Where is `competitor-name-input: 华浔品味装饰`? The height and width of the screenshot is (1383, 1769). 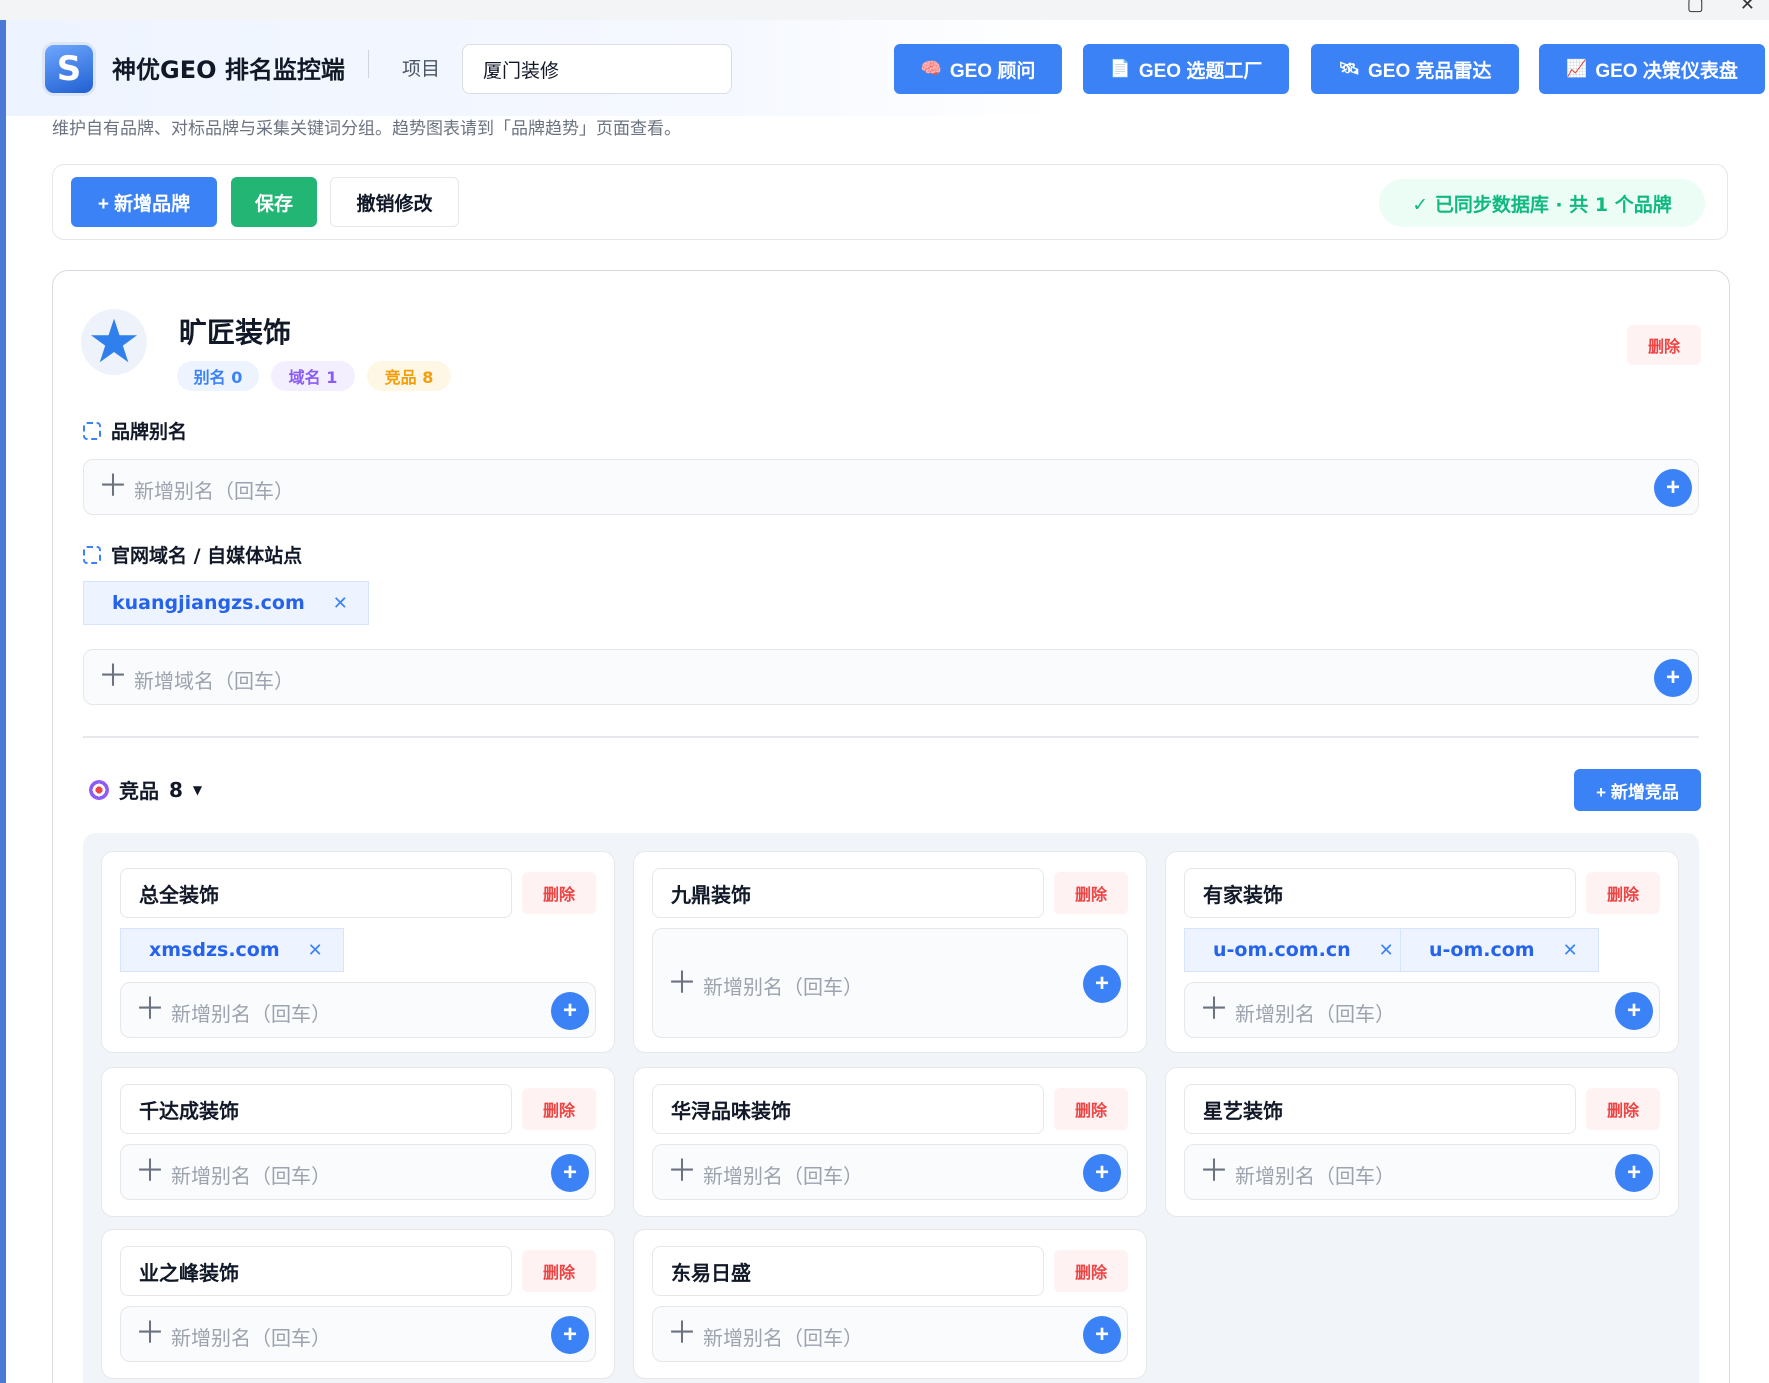 competitor-name-input: 华浔品味装饰 is located at coordinates (848, 1109).